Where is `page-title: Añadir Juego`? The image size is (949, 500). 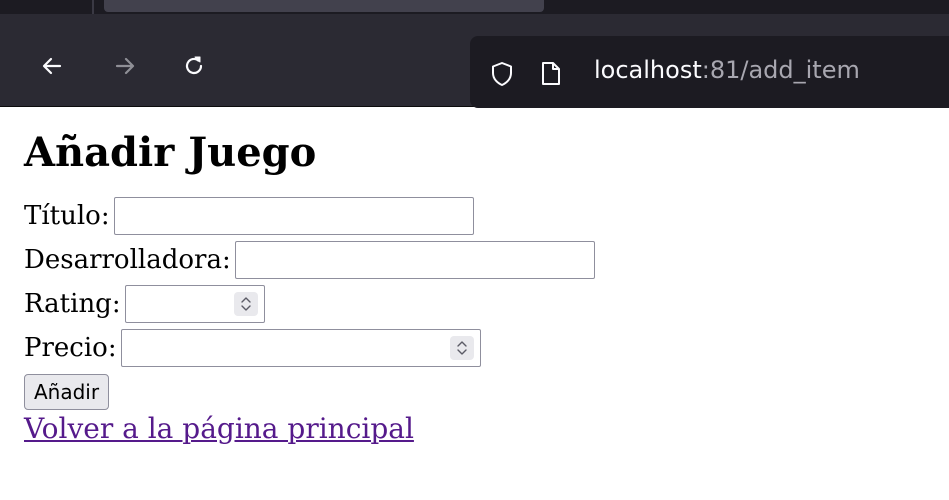 page-title: Añadir Juego is located at coordinates (170, 152).